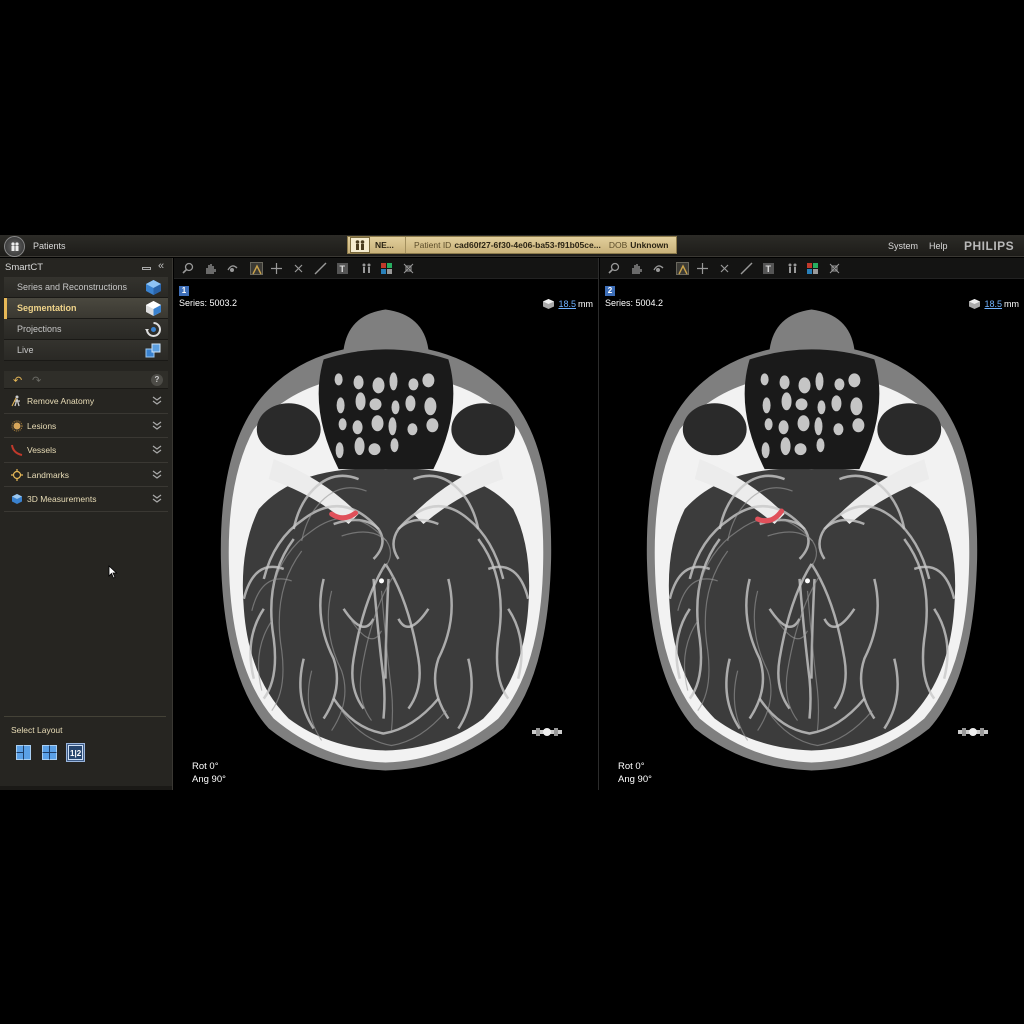 Image resolution: width=1024 pixels, height=1024 pixels. Describe the element at coordinates (989, 246) in the screenshot. I see `brand-logo: PHILIPS` at that location.